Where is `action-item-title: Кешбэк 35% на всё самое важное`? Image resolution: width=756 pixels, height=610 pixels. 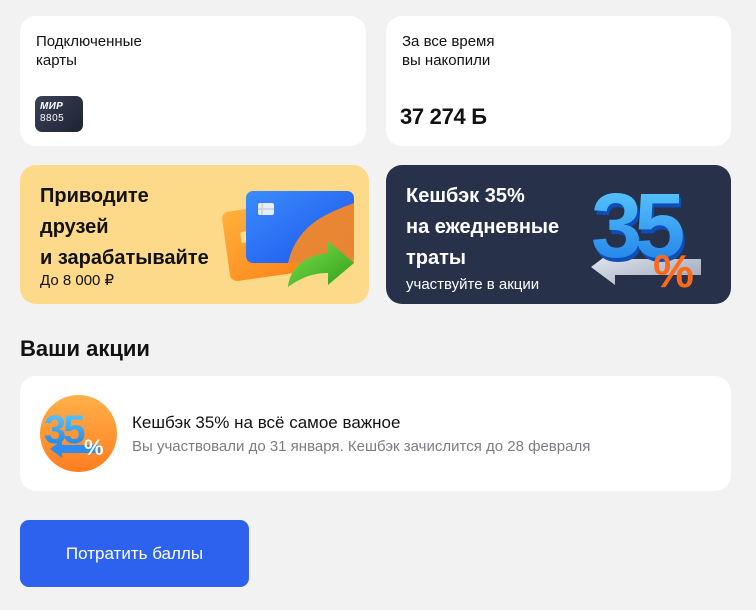
action-item-title: Кешбэк 35% на всё самое важное is located at coordinates (266, 422).